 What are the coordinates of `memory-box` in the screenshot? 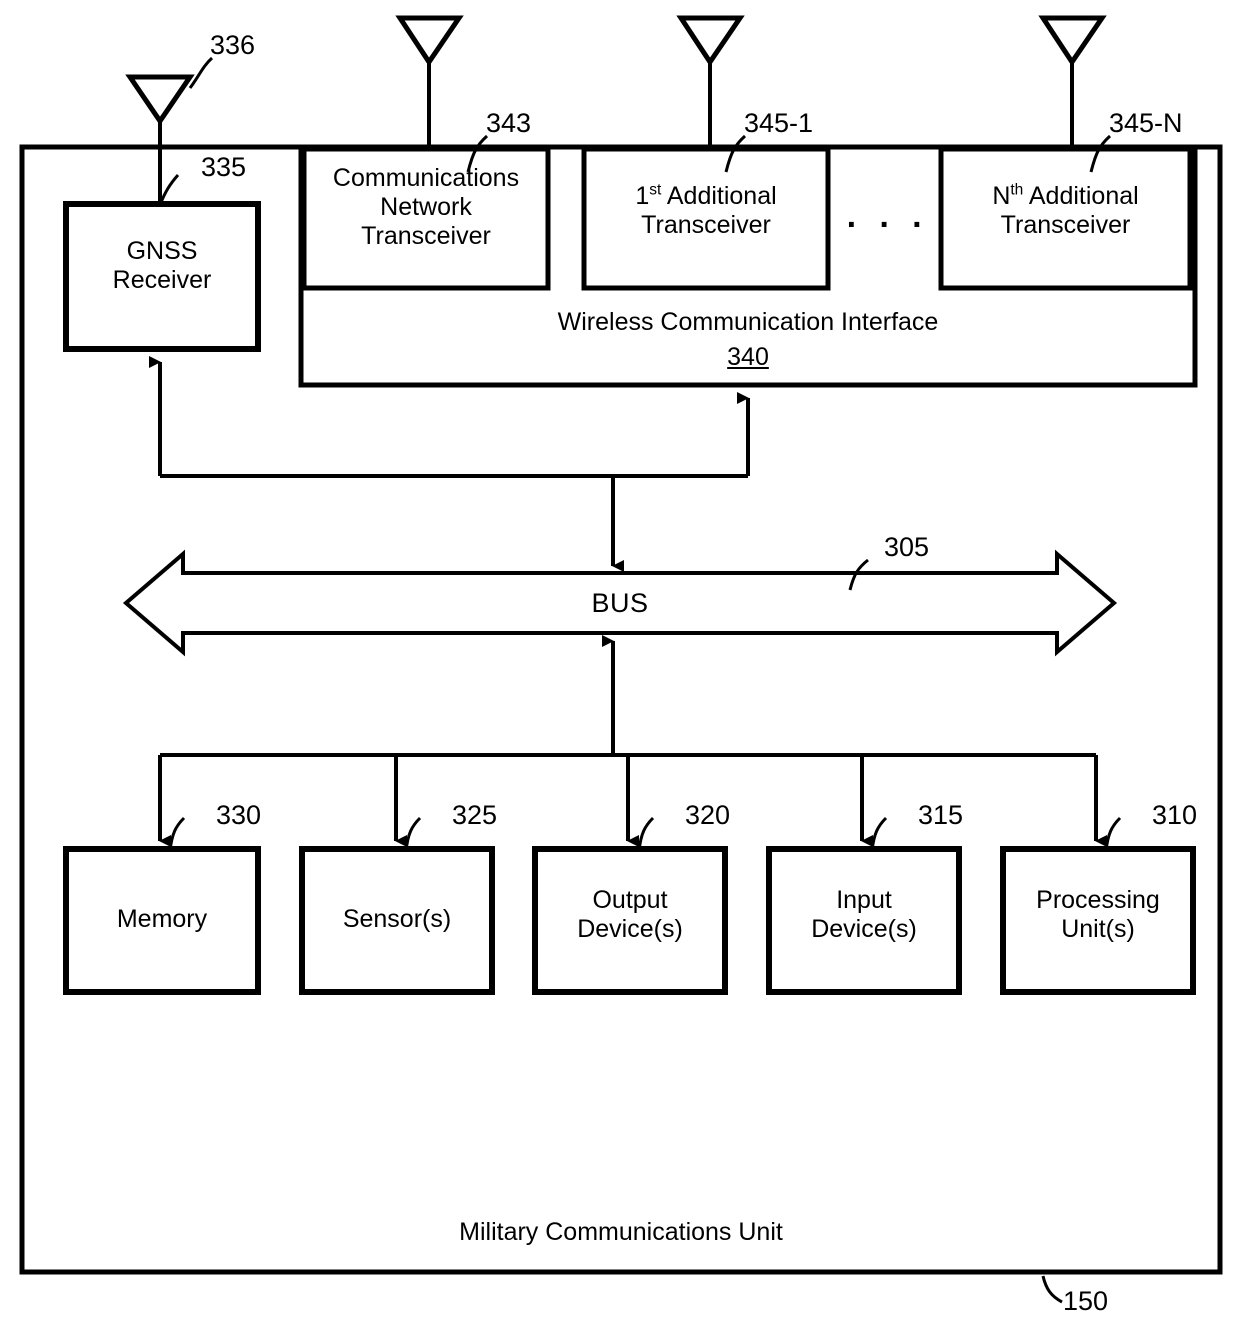 It's located at (162, 920).